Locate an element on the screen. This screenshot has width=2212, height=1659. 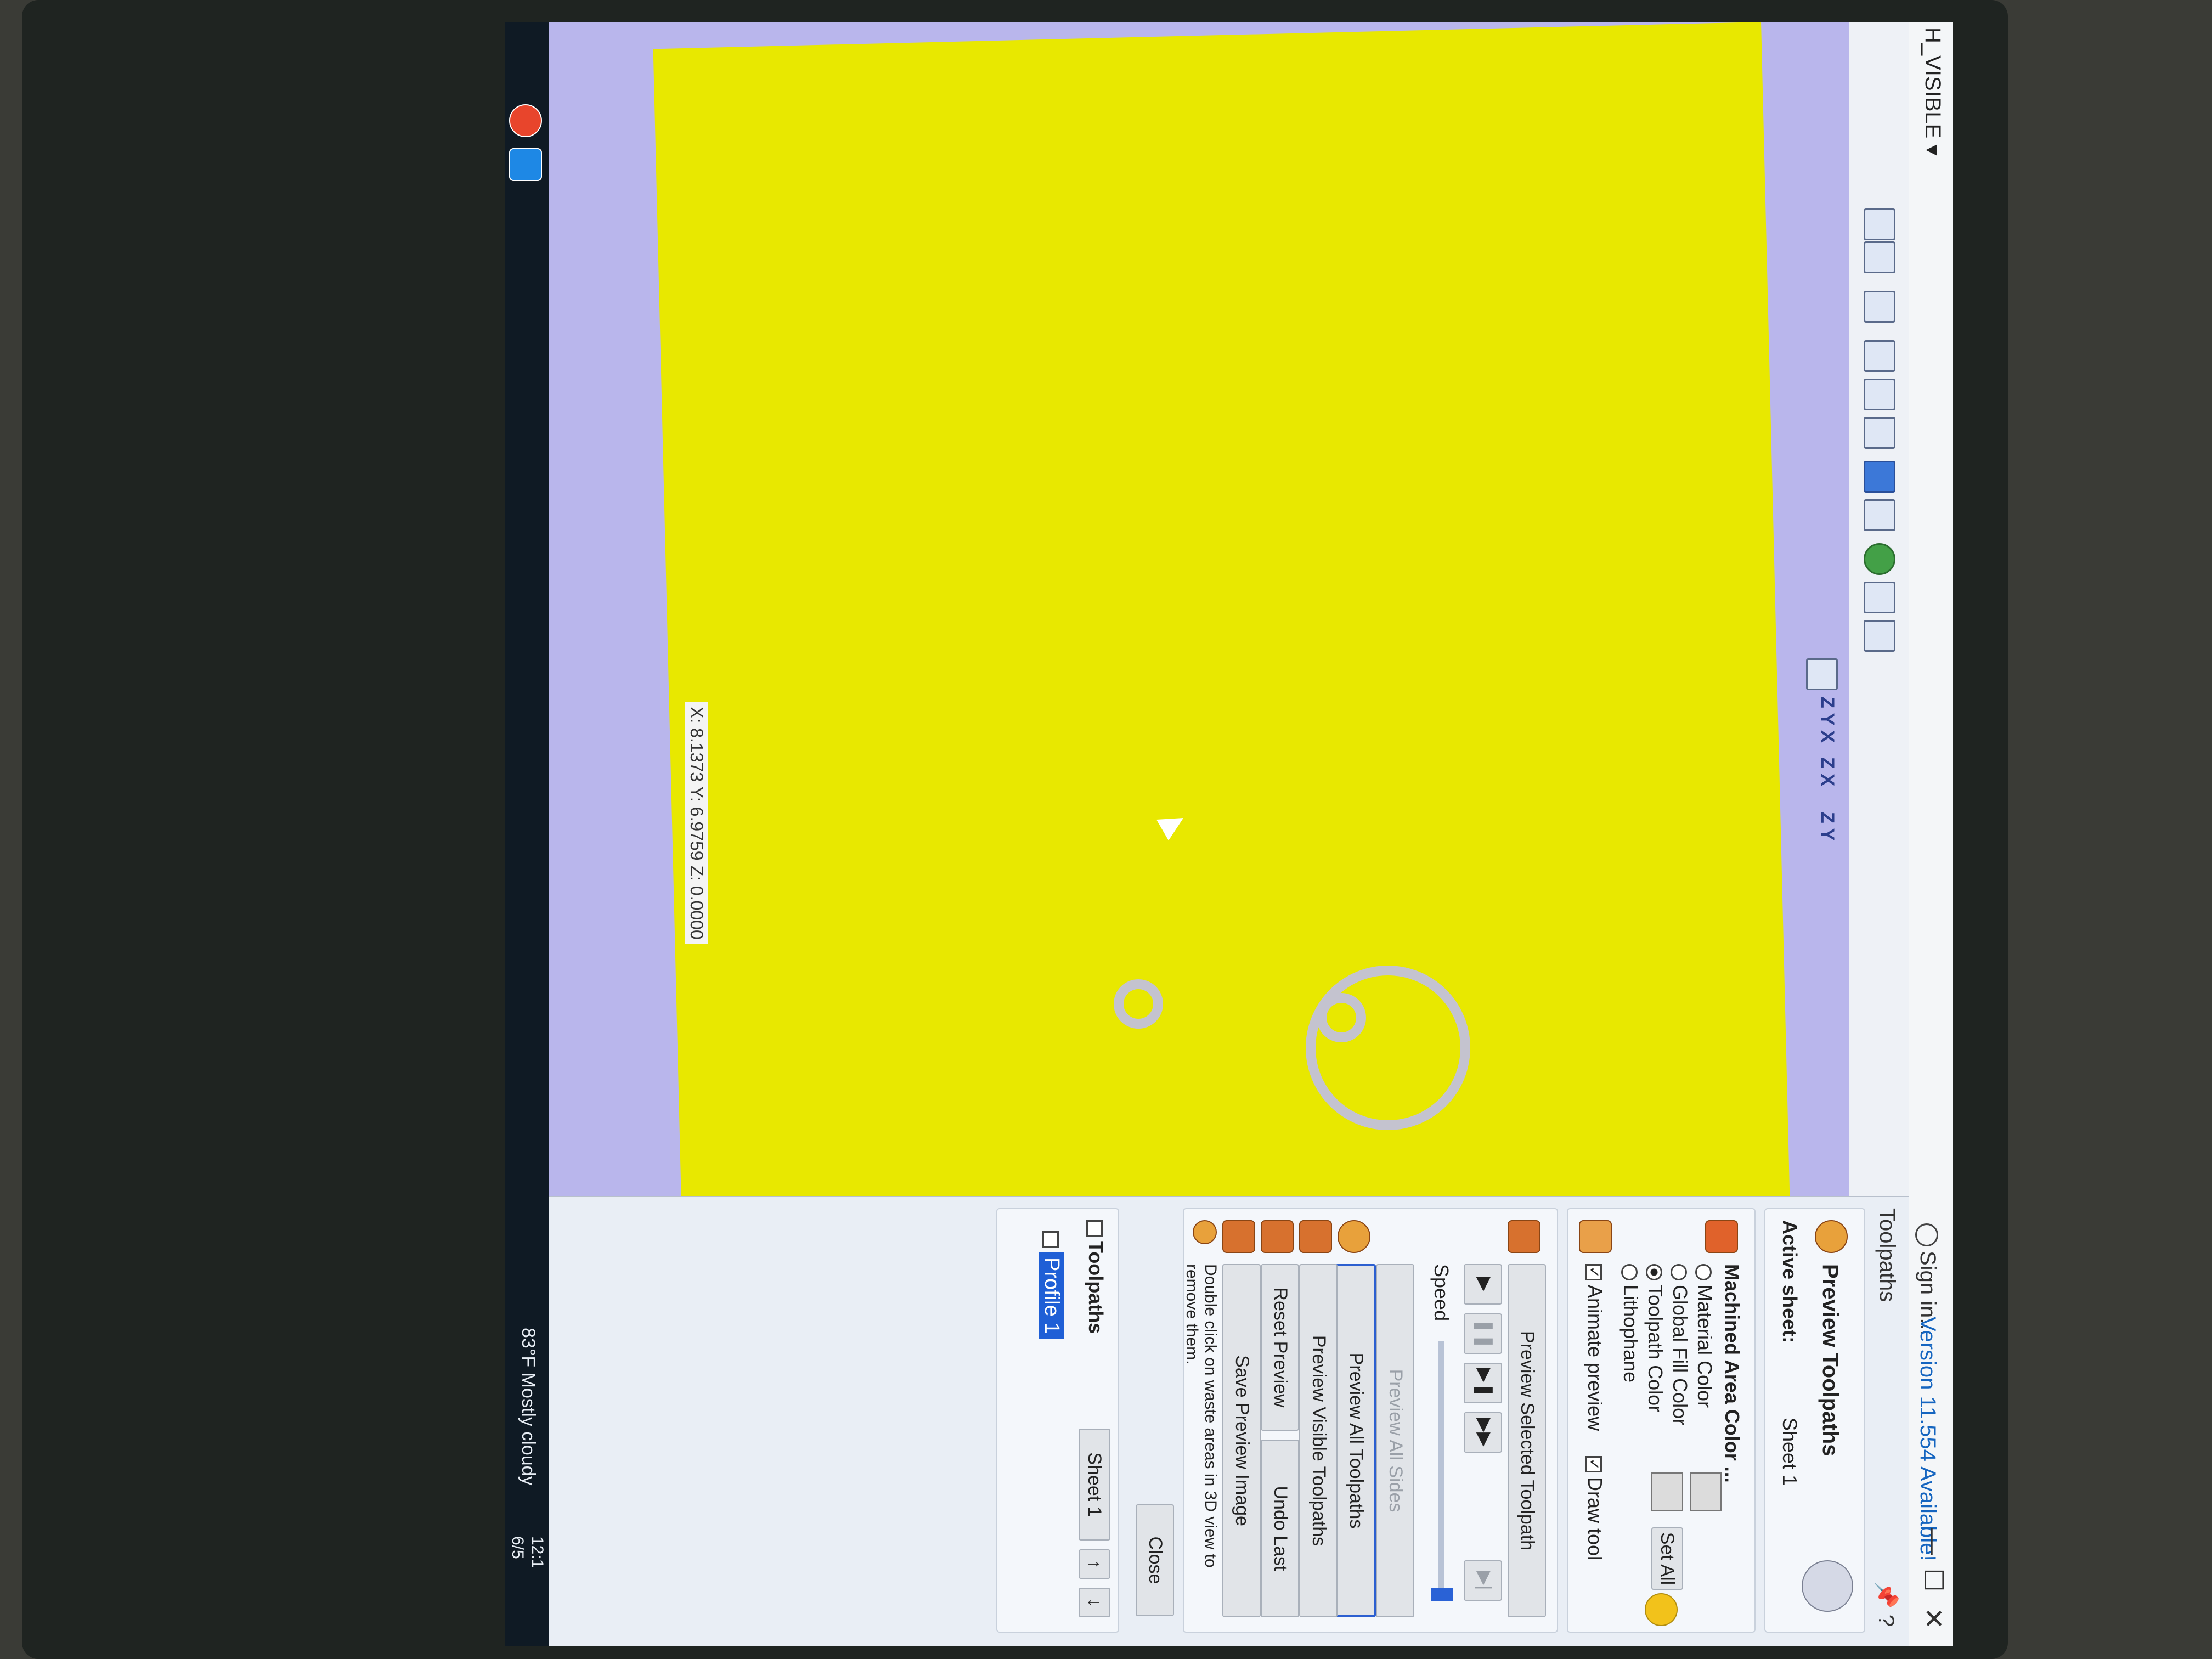
version-available-link: Version 11.554 Available! is located at coordinates (1927, 1439).